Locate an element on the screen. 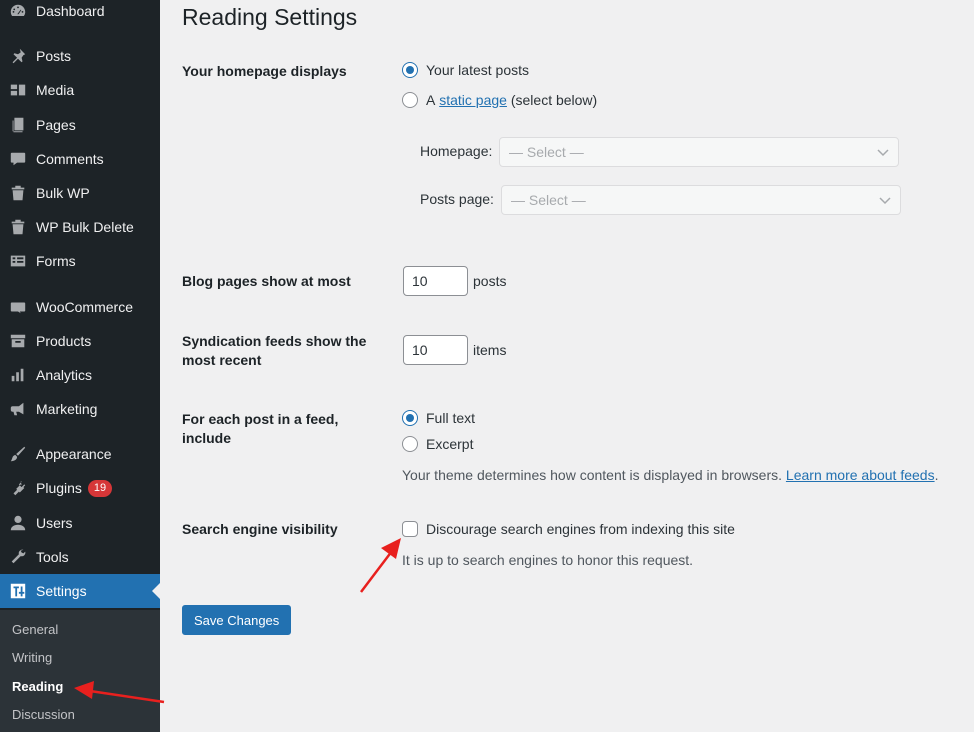  learn-more-feeds-link: Learn more about feeds is located at coordinates (860, 475).